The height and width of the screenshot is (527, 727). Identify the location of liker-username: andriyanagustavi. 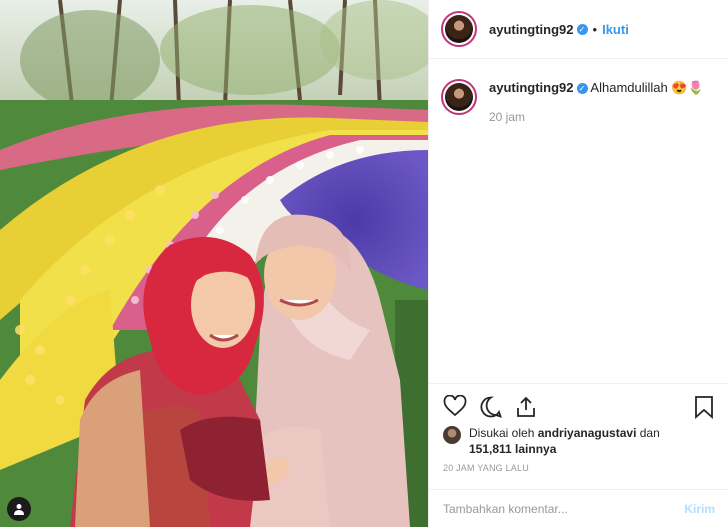
(587, 433).